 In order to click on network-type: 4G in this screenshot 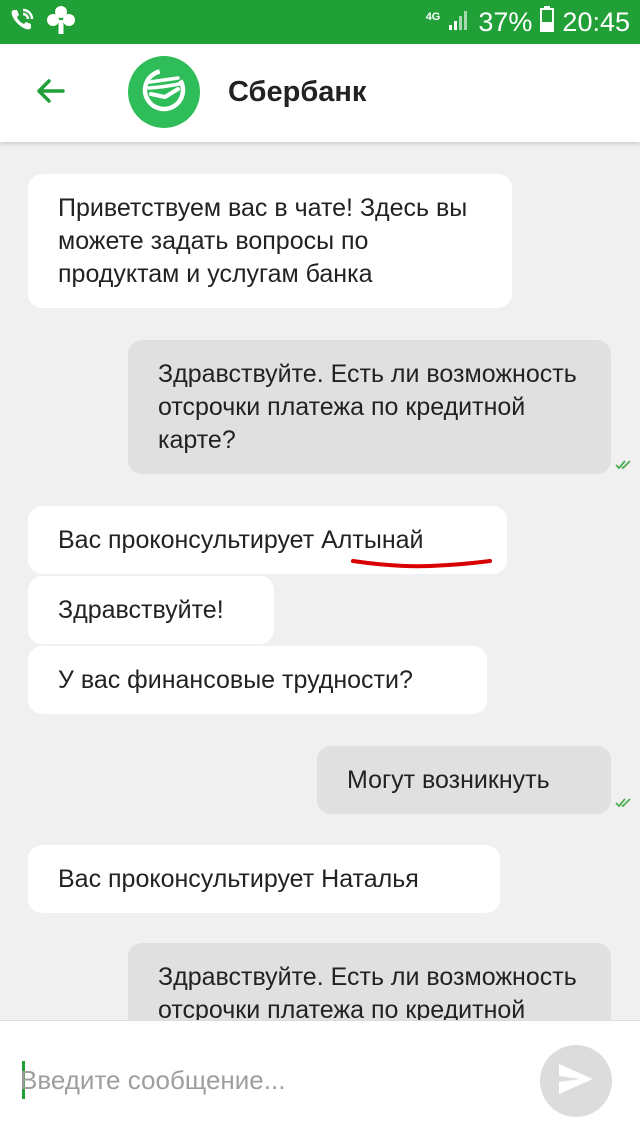, I will do `click(433, 16)`.